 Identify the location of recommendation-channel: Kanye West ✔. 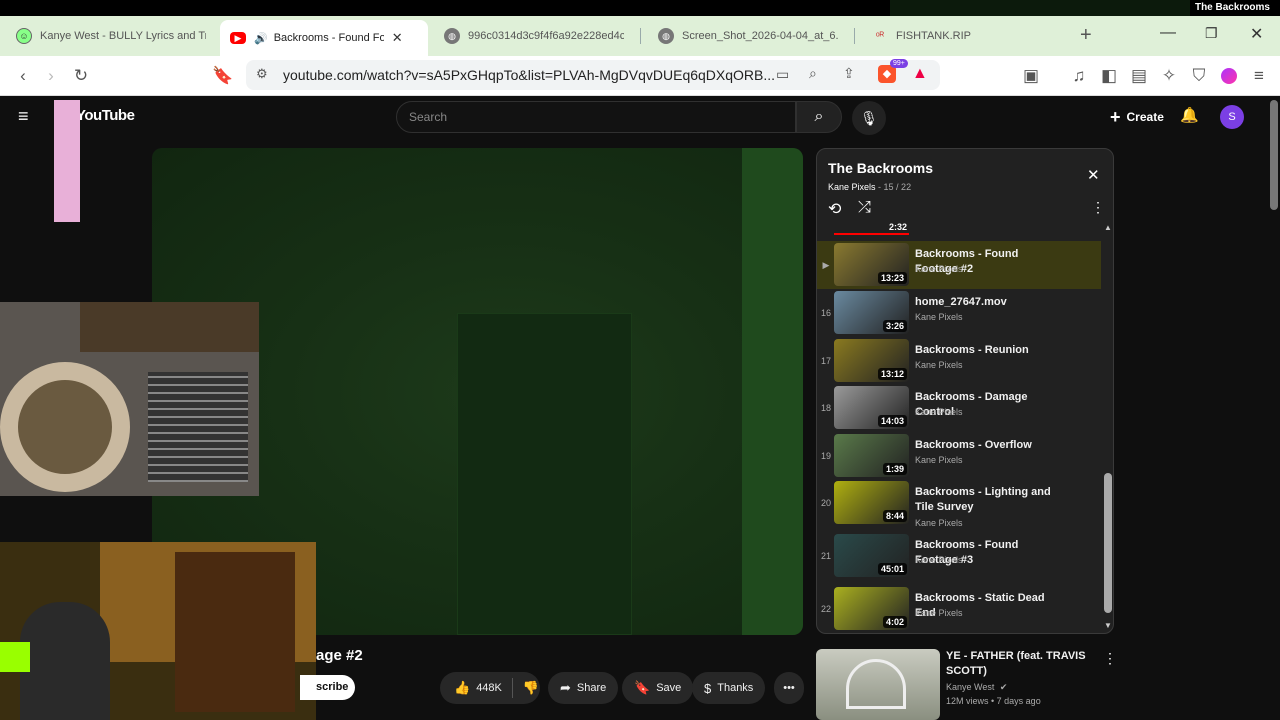
(976, 687).